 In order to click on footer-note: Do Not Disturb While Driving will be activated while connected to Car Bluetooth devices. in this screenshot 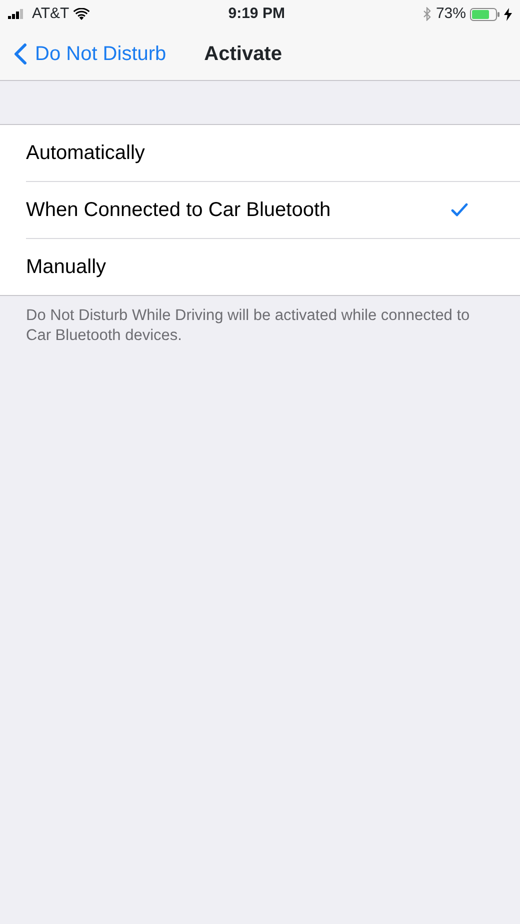, I will do `click(248, 326)`.